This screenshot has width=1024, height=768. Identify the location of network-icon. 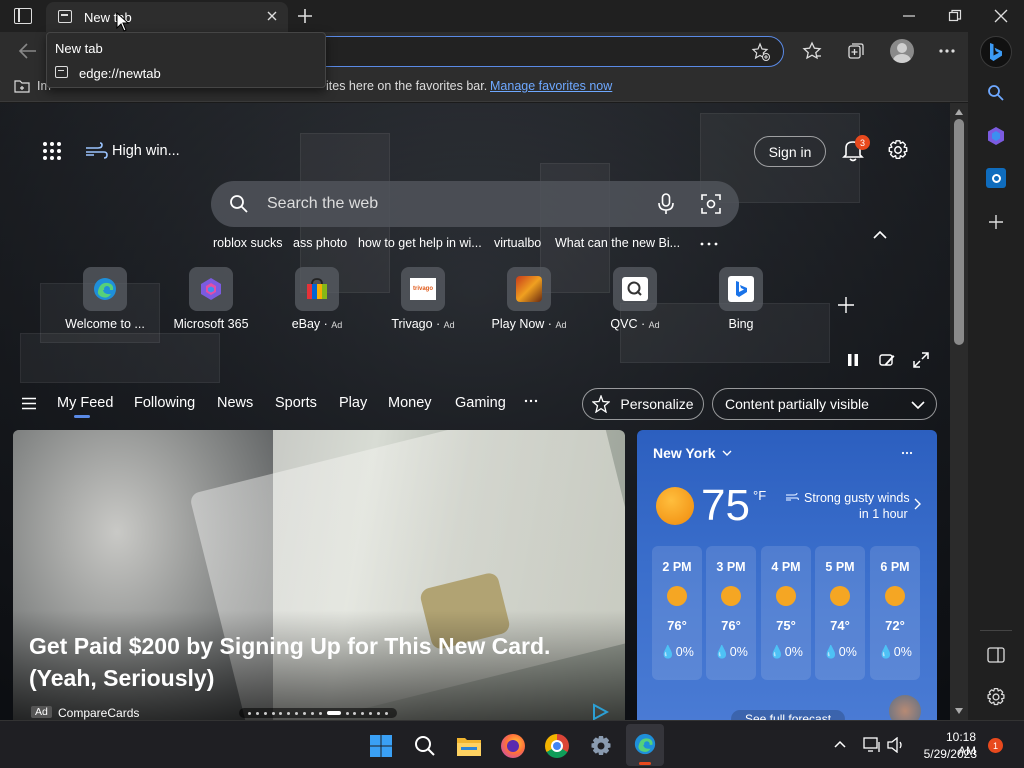
(872, 745).